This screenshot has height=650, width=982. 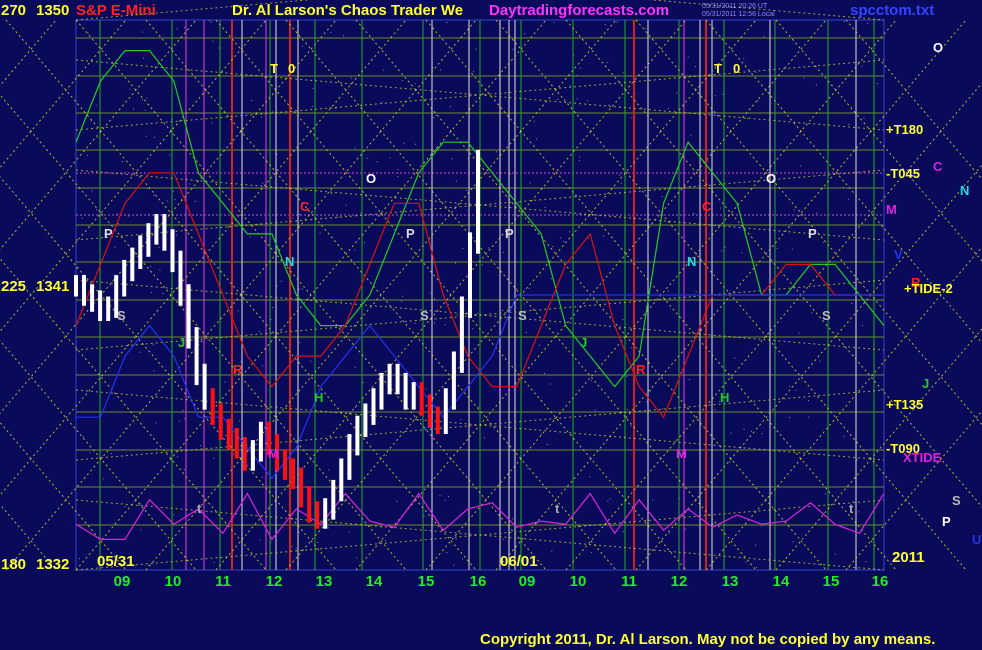 I want to click on marker-m: M, so click(x=273, y=453).